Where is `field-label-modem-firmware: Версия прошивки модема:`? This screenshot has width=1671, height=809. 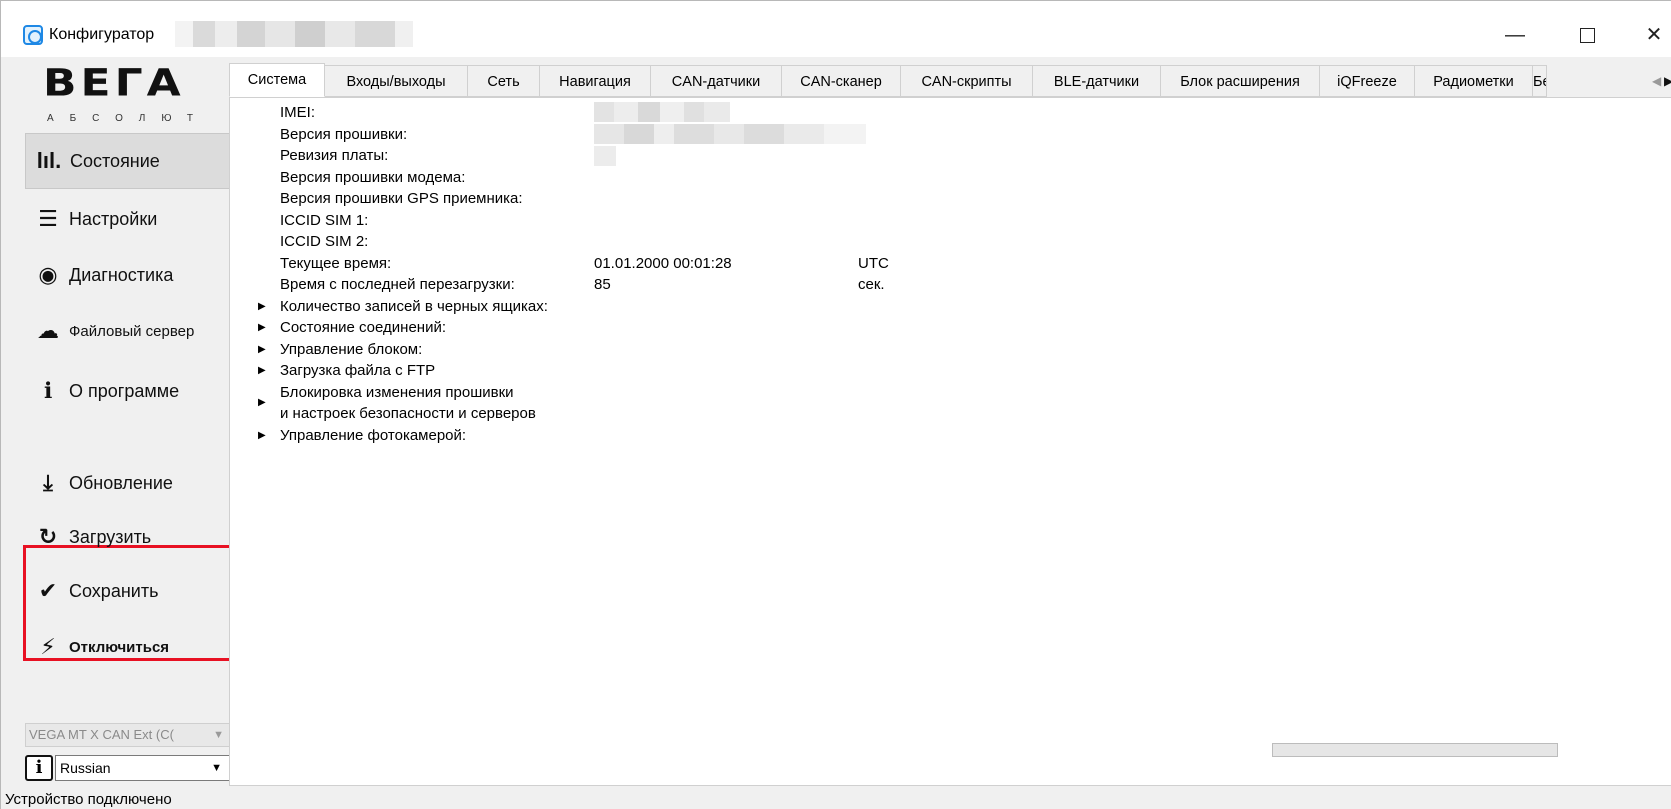 field-label-modem-firmware: Версия прошивки модема: is located at coordinates (373, 177).